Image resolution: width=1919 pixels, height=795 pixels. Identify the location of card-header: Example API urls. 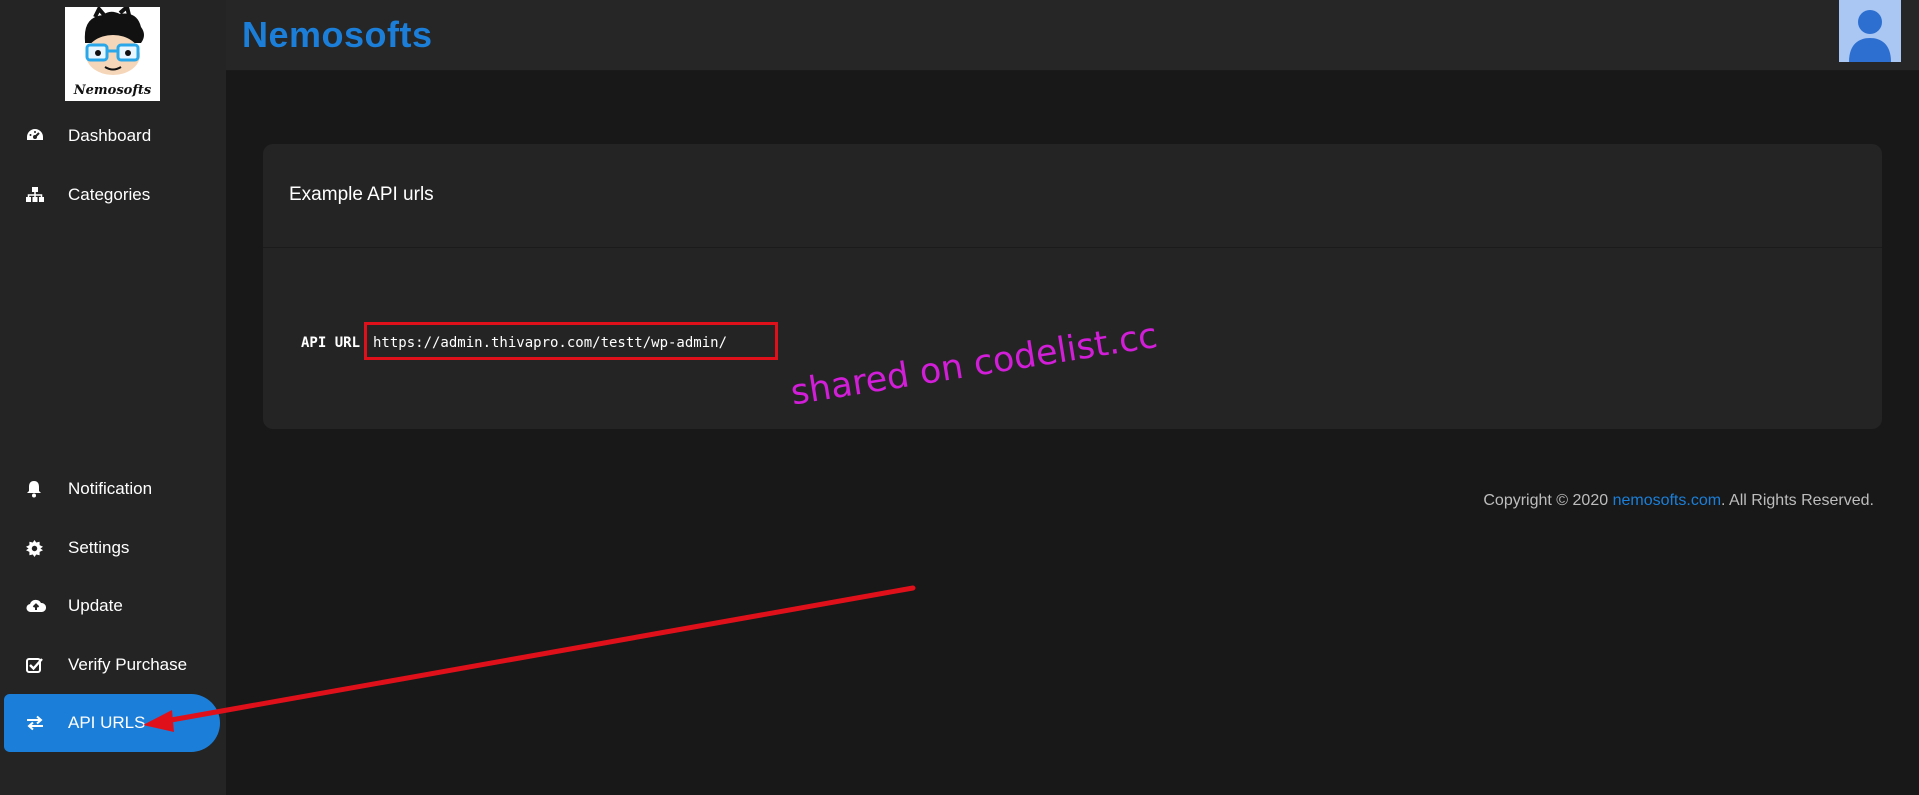
(1072, 196).